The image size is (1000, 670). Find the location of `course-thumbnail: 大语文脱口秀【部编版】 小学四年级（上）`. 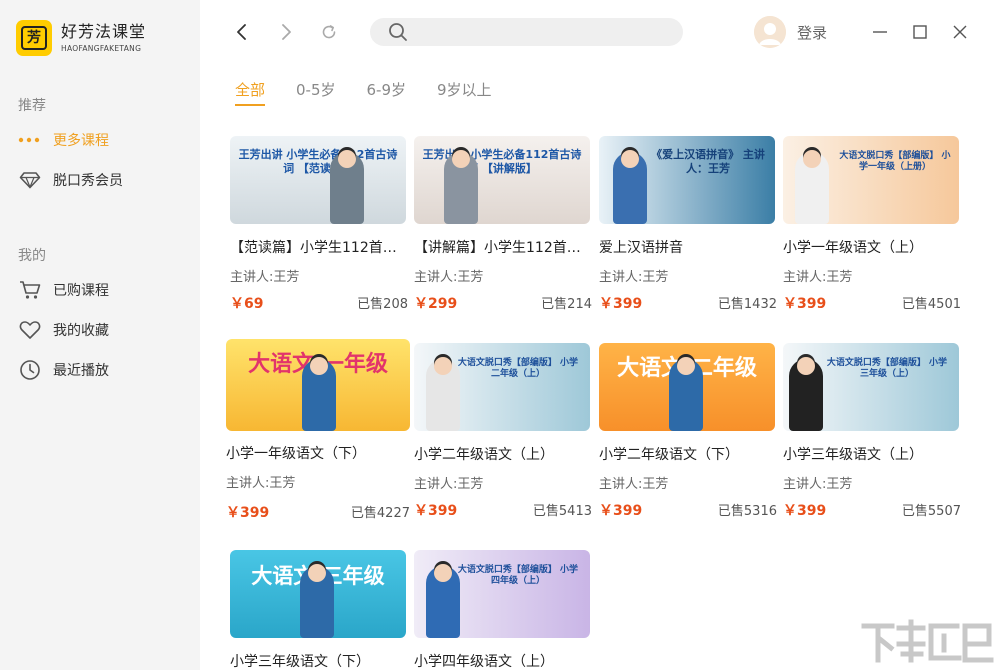

course-thumbnail: 大语文脱口秀【部编版】 小学四年级（上） is located at coordinates (502, 594).